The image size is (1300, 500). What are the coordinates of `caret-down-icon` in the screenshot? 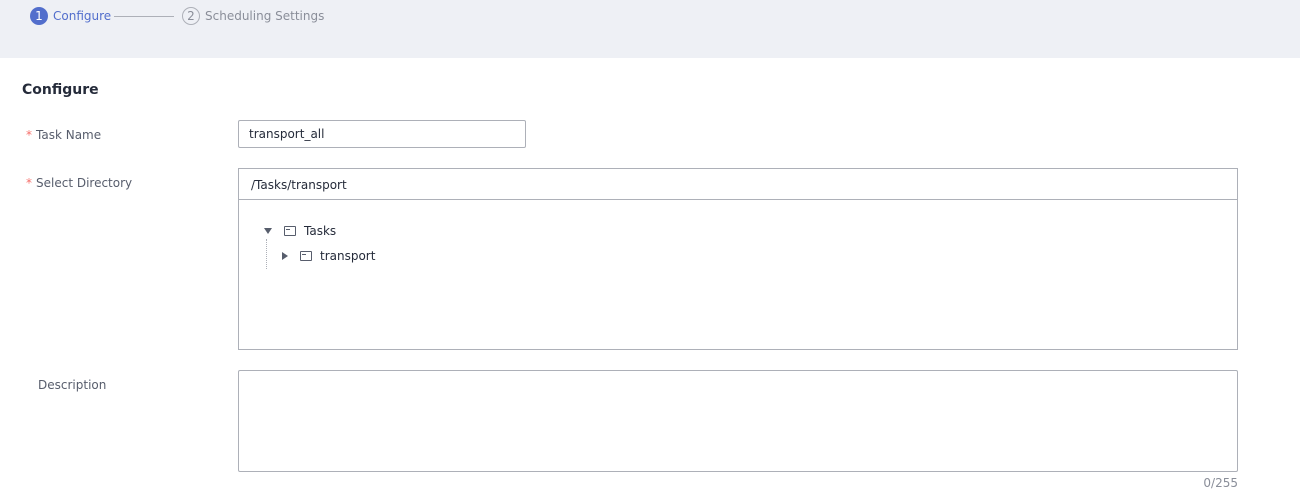 It's located at (268, 231).